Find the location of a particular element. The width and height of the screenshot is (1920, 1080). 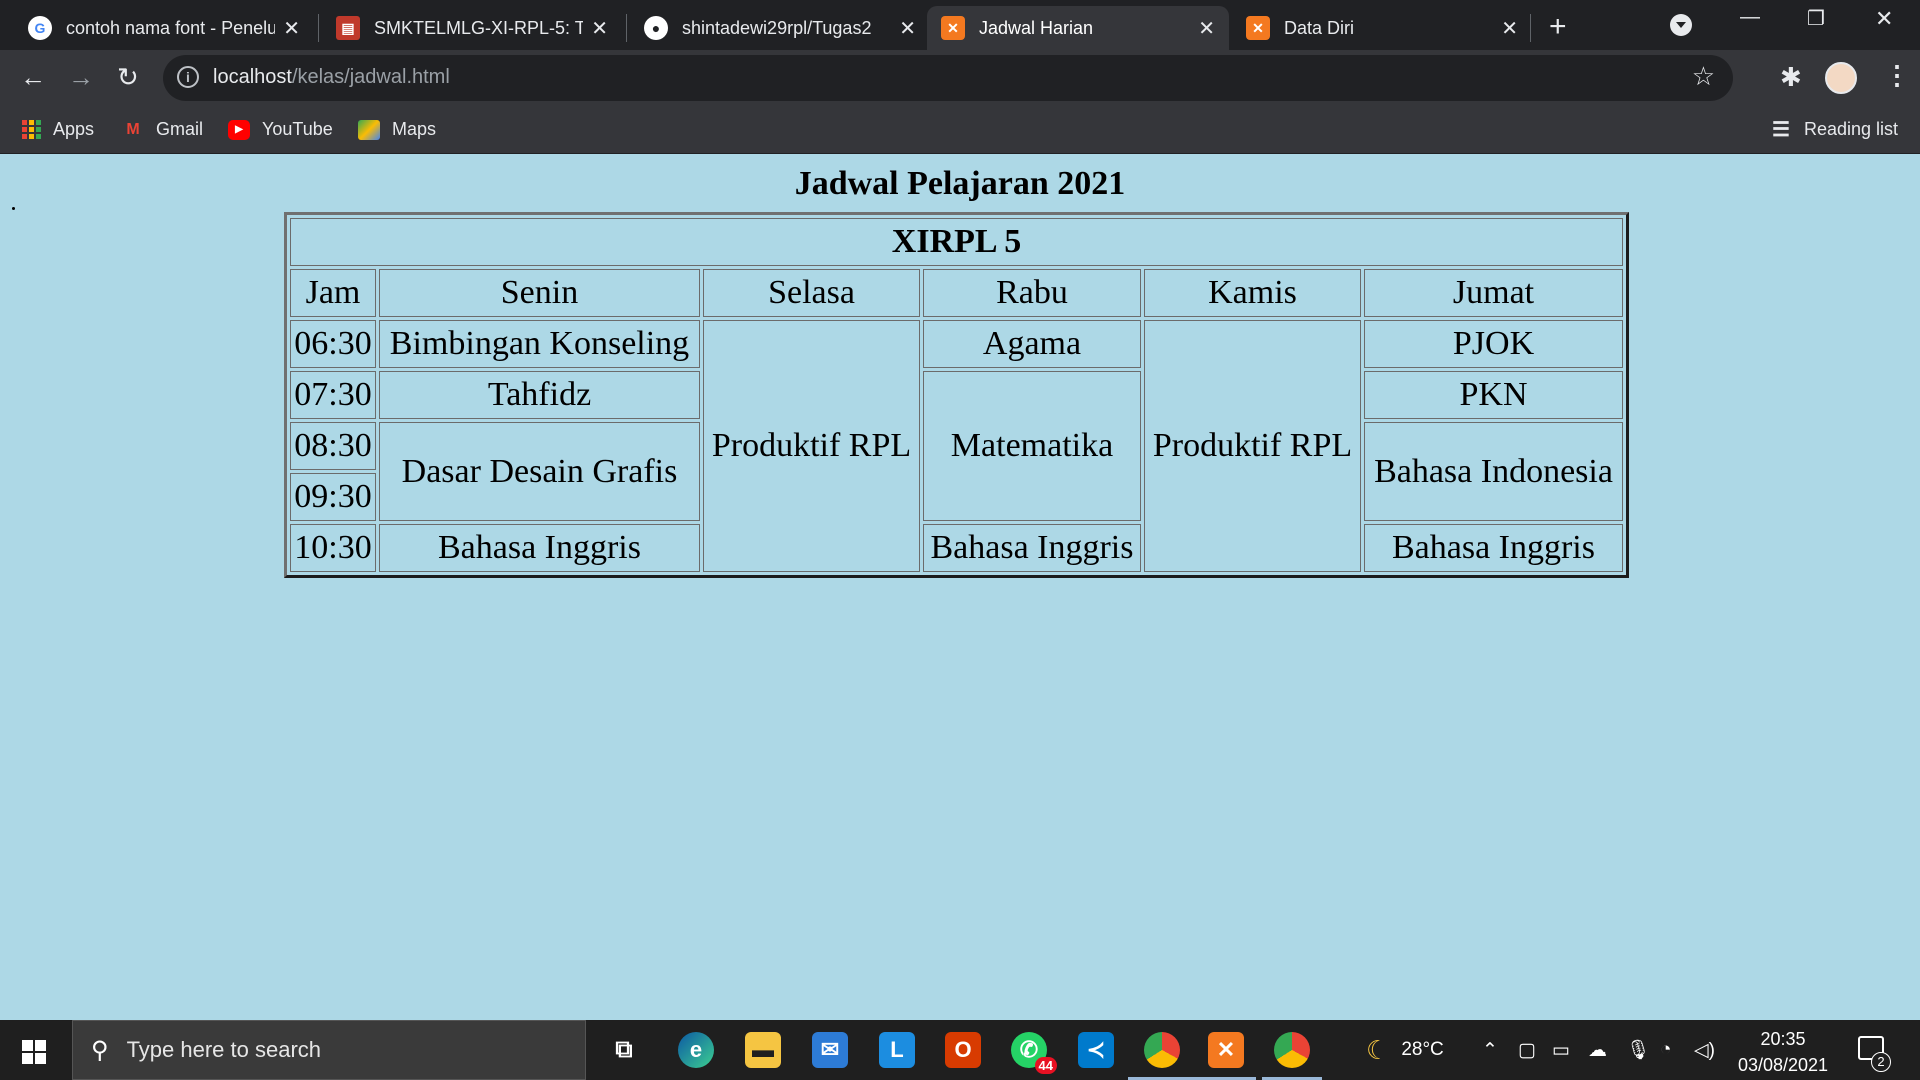

url-text: localhost/kelas/jadwal.html is located at coordinates (331, 77).